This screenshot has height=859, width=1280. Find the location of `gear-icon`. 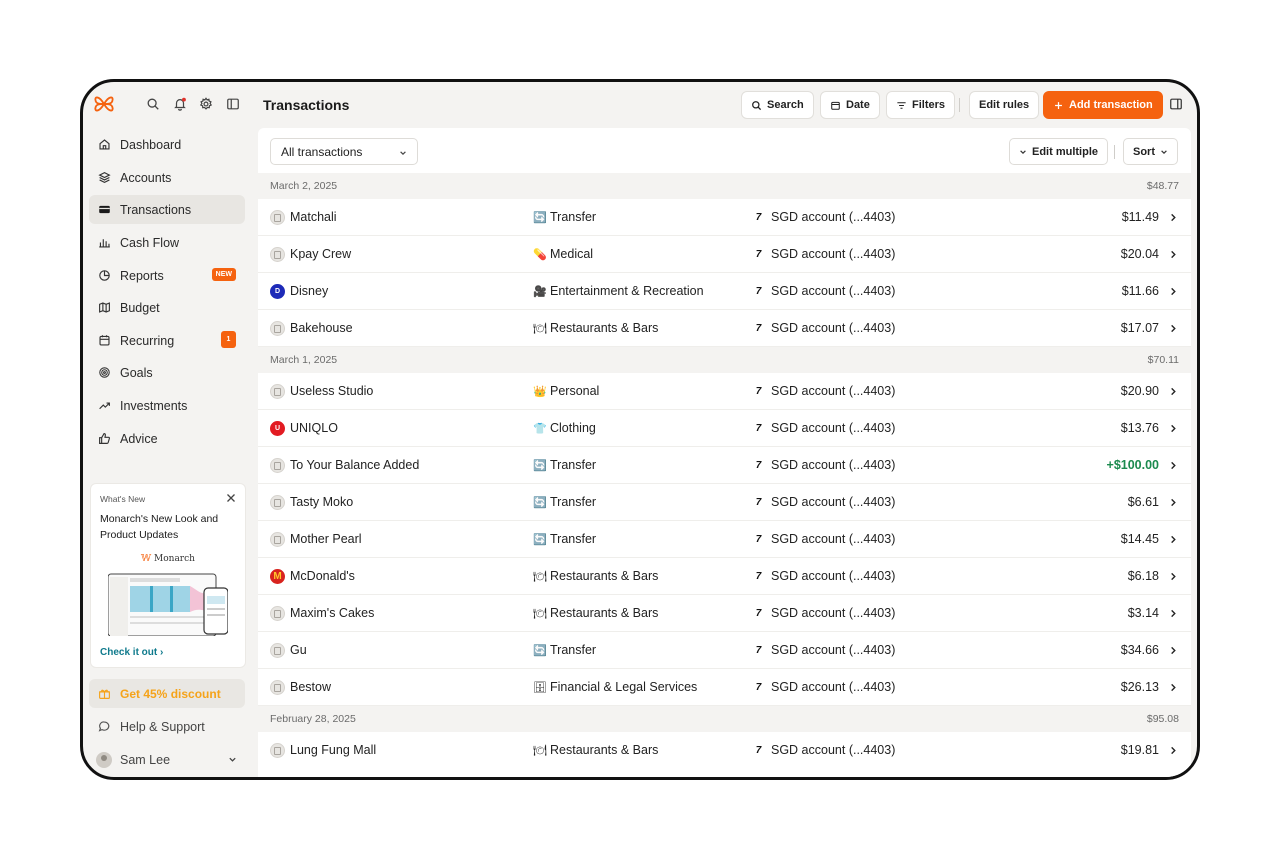

gear-icon is located at coordinates (206, 104).